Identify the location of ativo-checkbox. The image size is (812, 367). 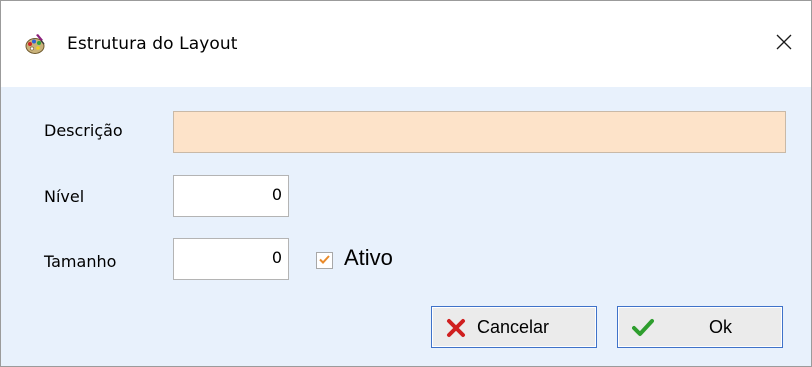
(324, 260).